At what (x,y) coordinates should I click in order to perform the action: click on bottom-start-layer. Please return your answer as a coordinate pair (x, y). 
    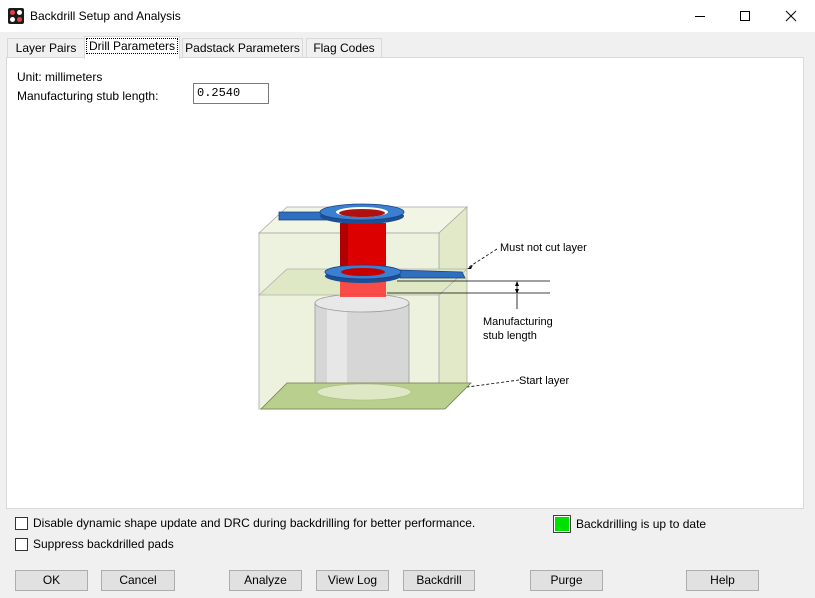
    Looking at the image, I should click on (370, 415).